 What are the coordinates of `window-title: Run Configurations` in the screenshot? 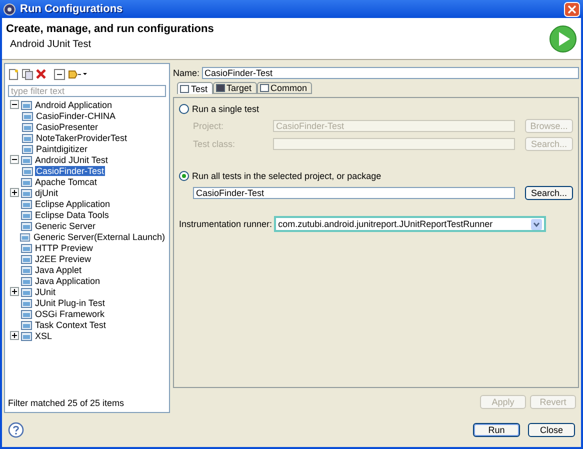 It's located at (72, 9).